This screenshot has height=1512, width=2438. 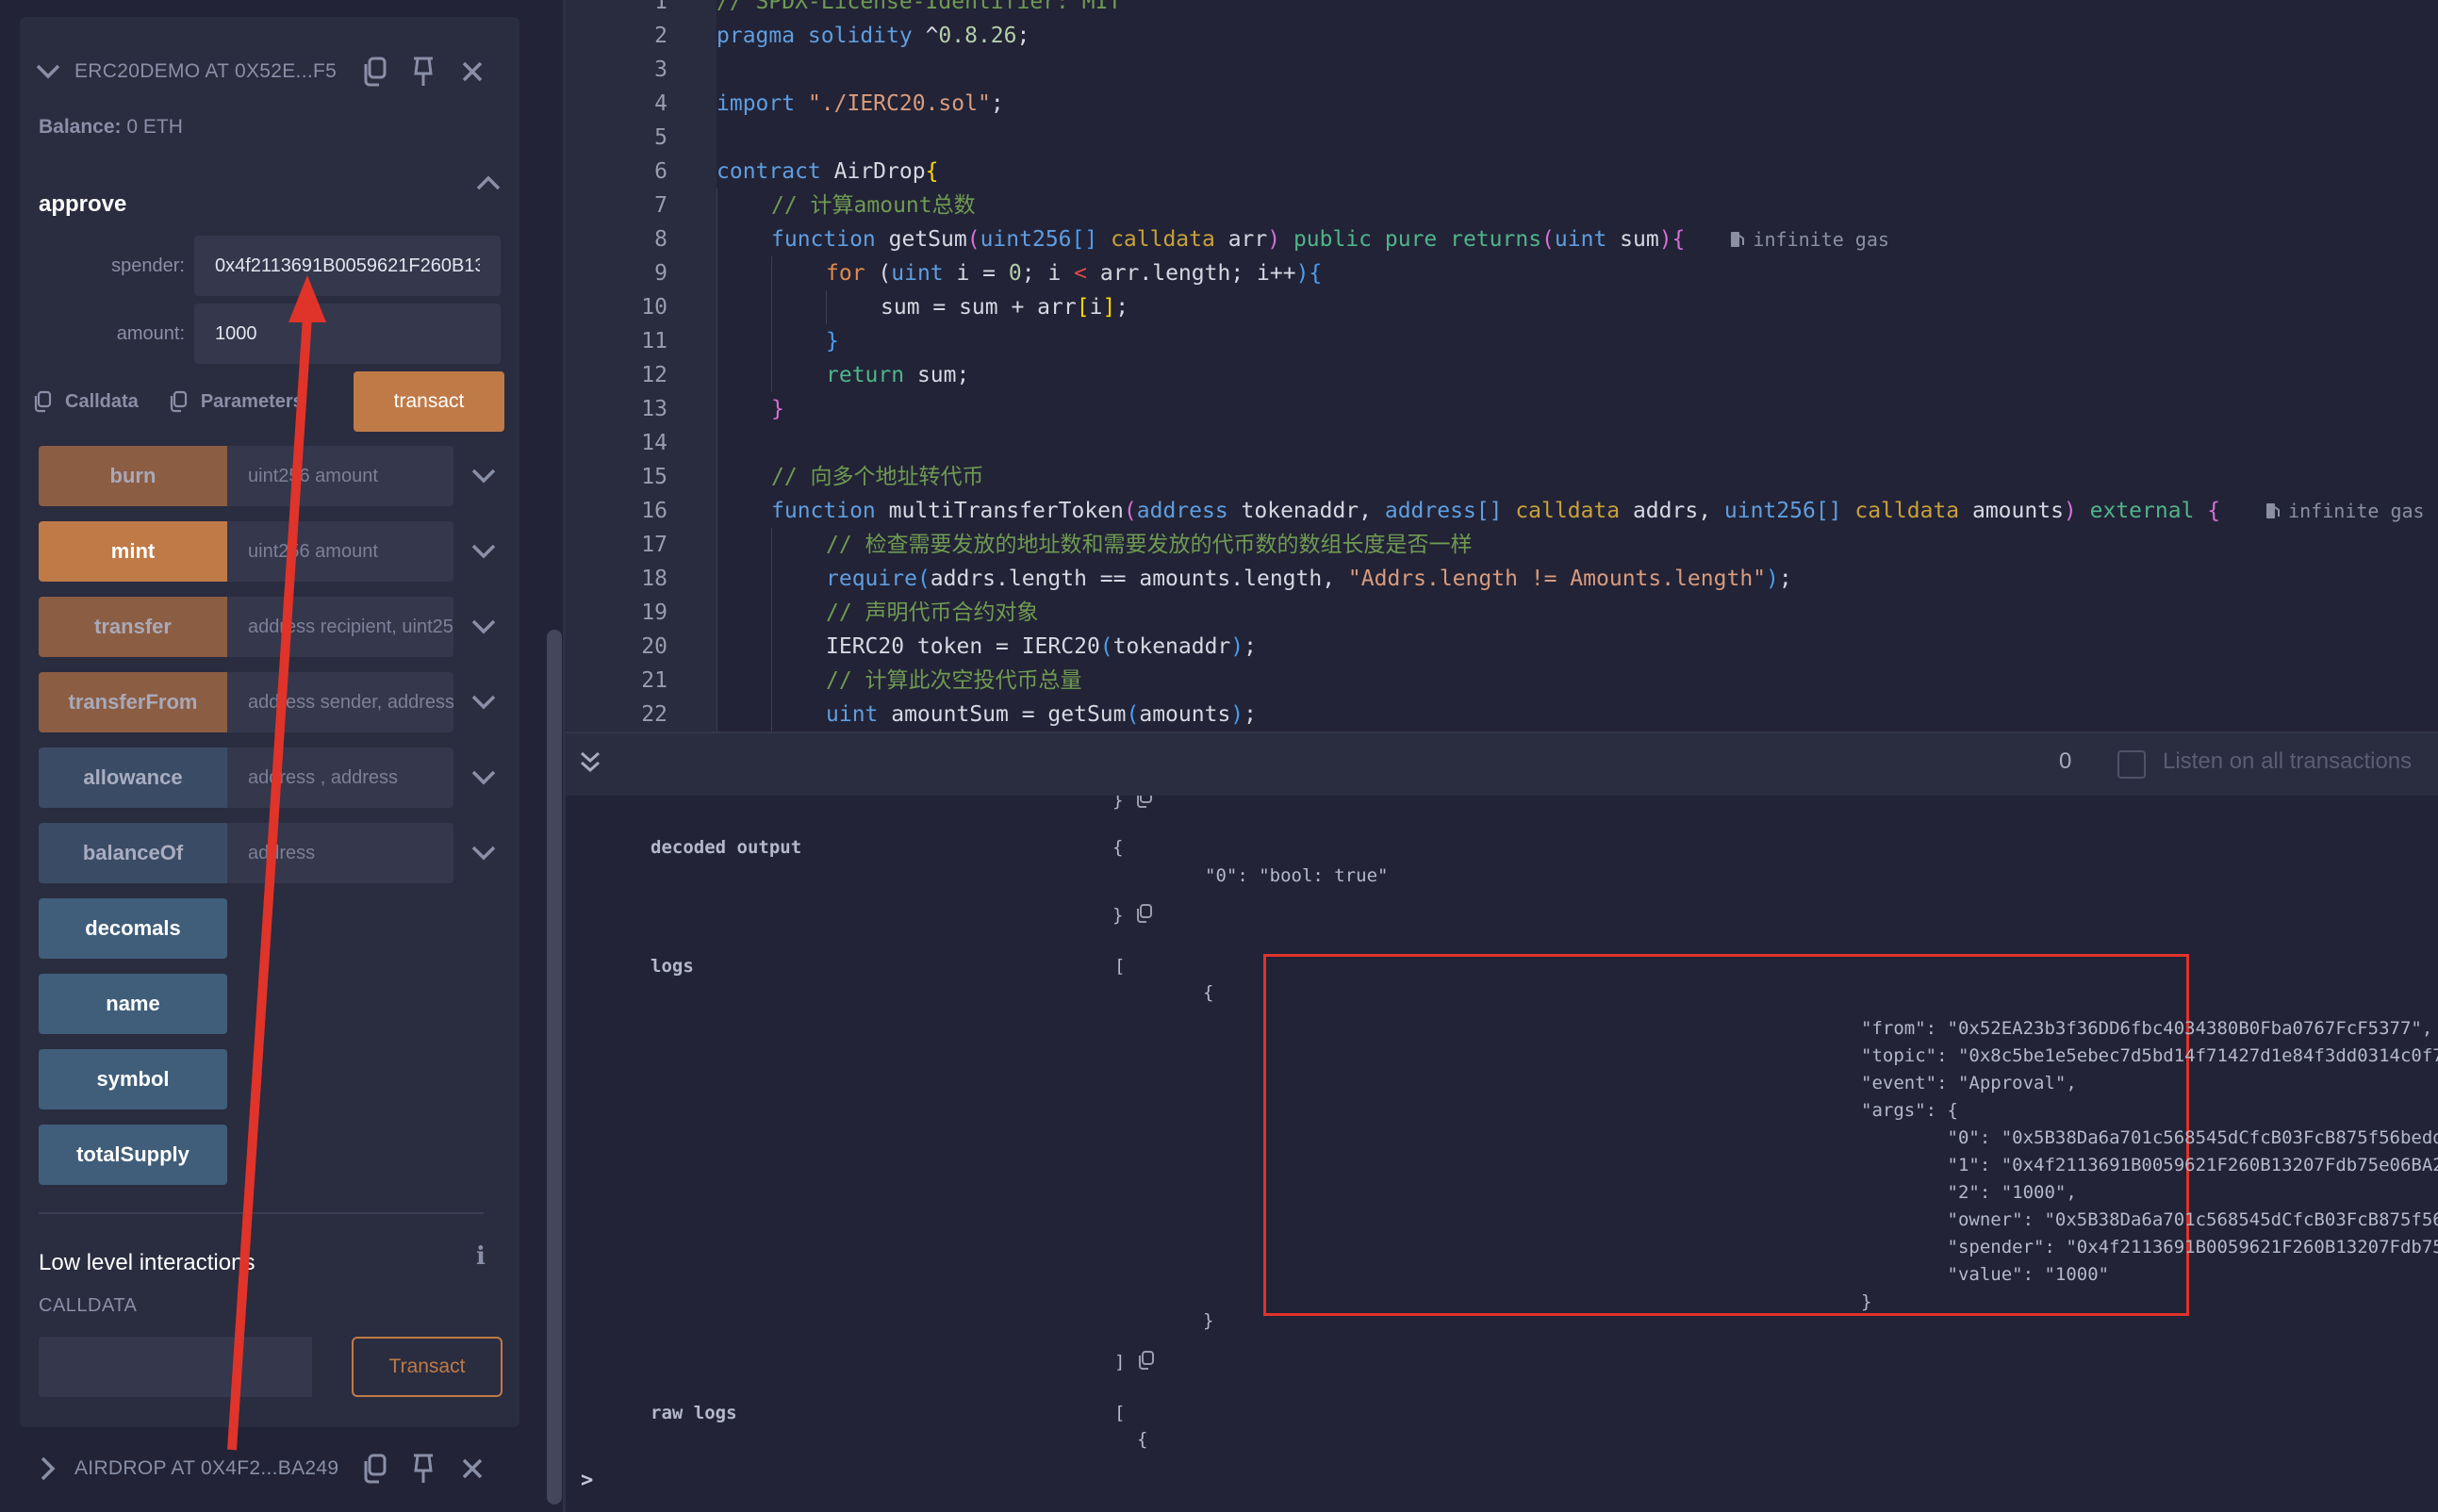 I want to click on calldata-input, so click(x=175, y=1367).